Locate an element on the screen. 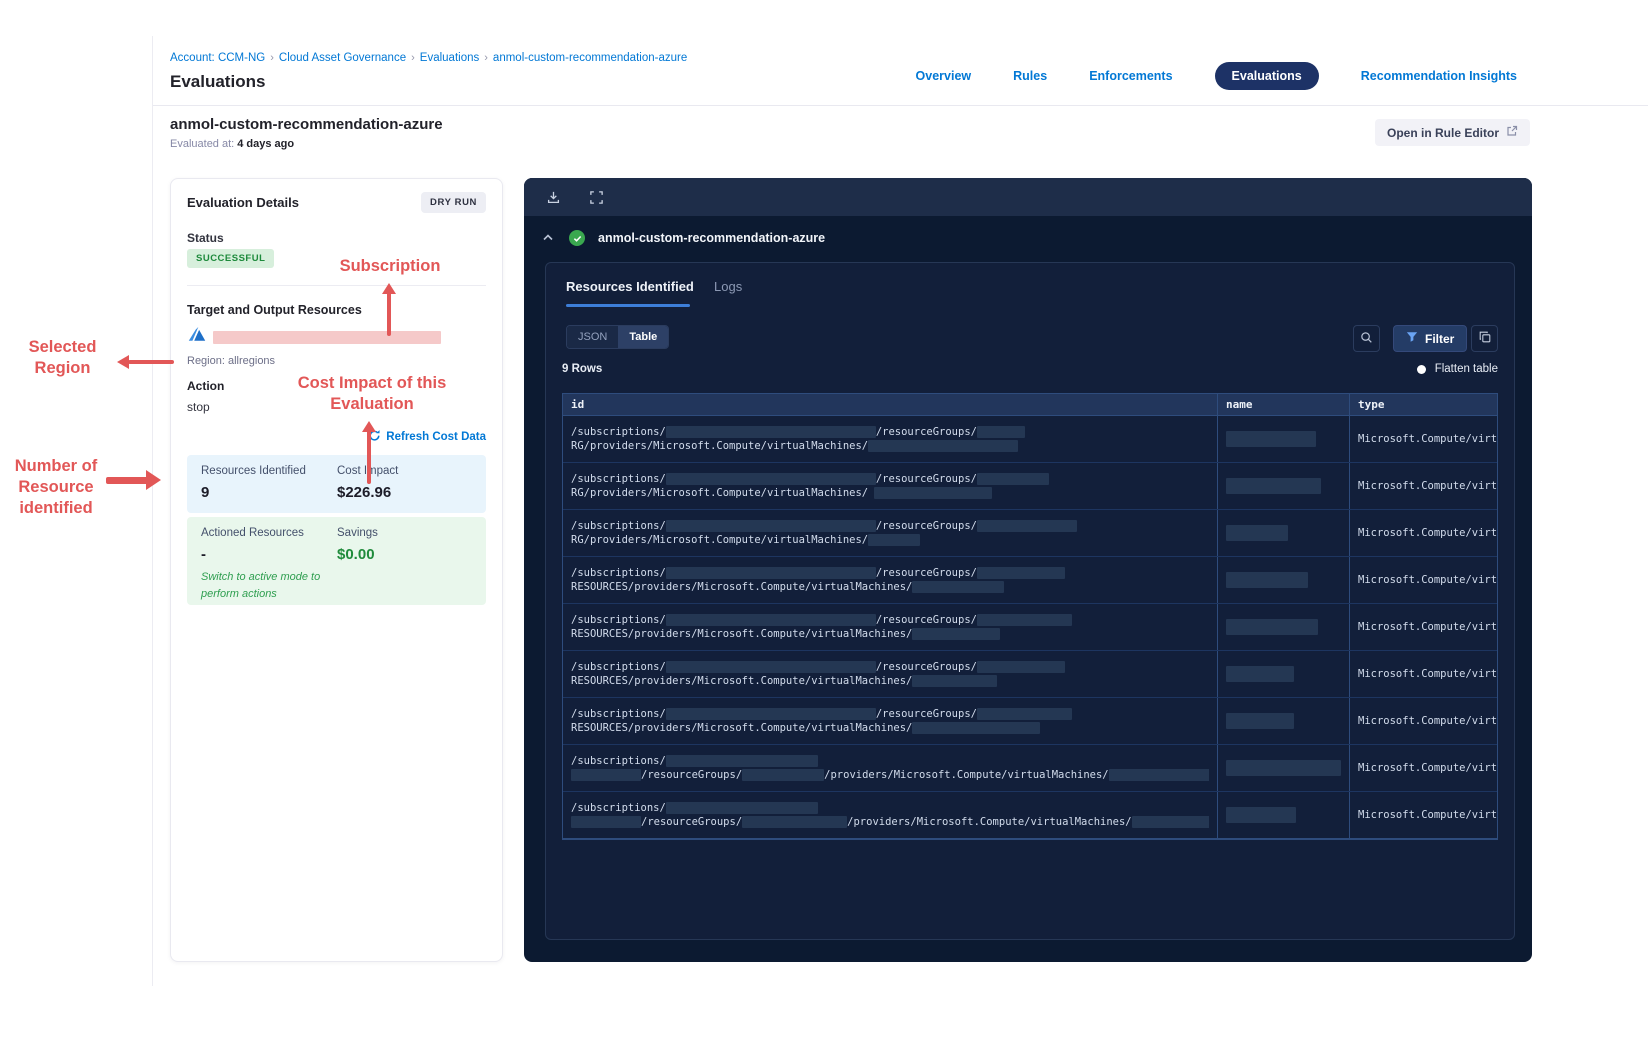 The height and width of the screenshot is (1044, 1648). refresh-cost-data-label: Refresh Cost Data is located at coordinates (436, 437).